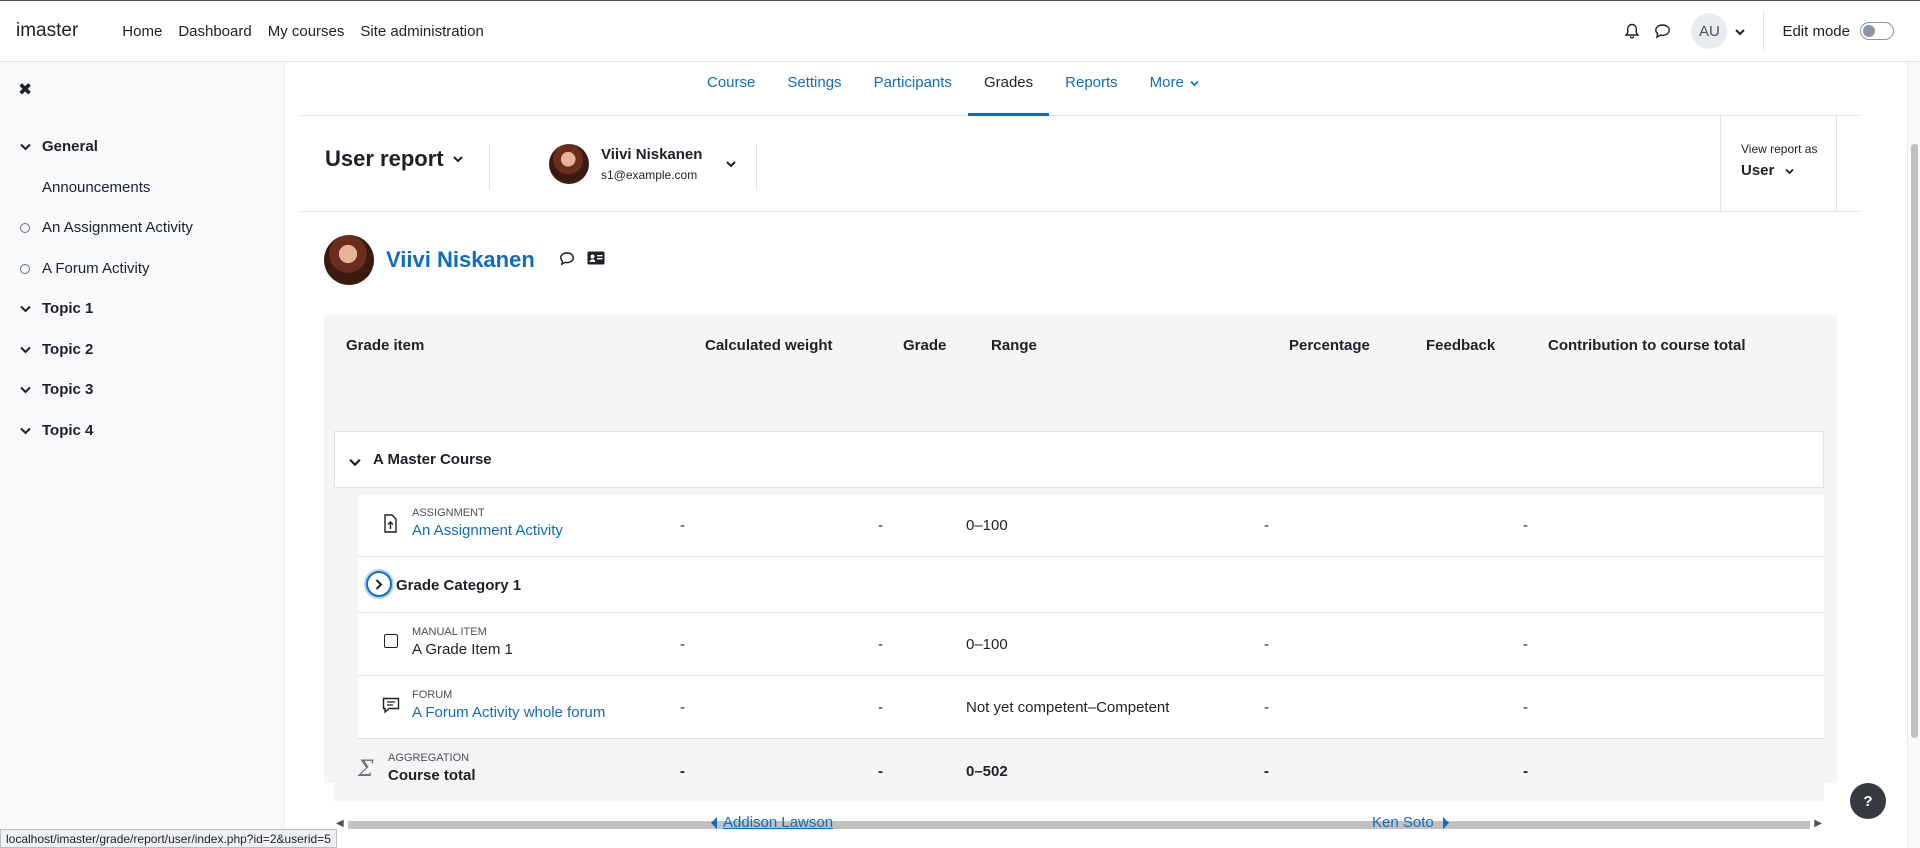 This screenshot has height=848, width=1920. I want to click on next-user-link: Ken Soto, so click(1410, 822).